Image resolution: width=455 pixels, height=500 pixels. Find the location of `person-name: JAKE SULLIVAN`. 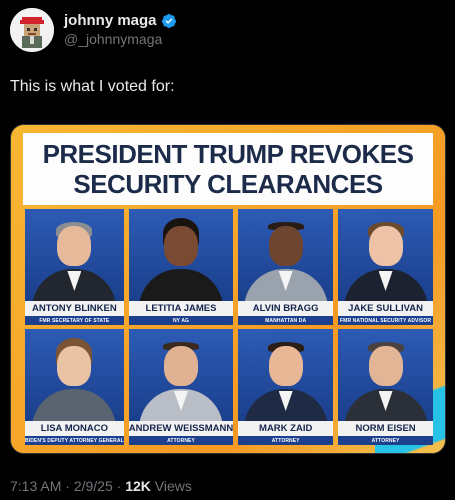

person-name: JAKE SULLIVAN is located at coordinates (385, 308).